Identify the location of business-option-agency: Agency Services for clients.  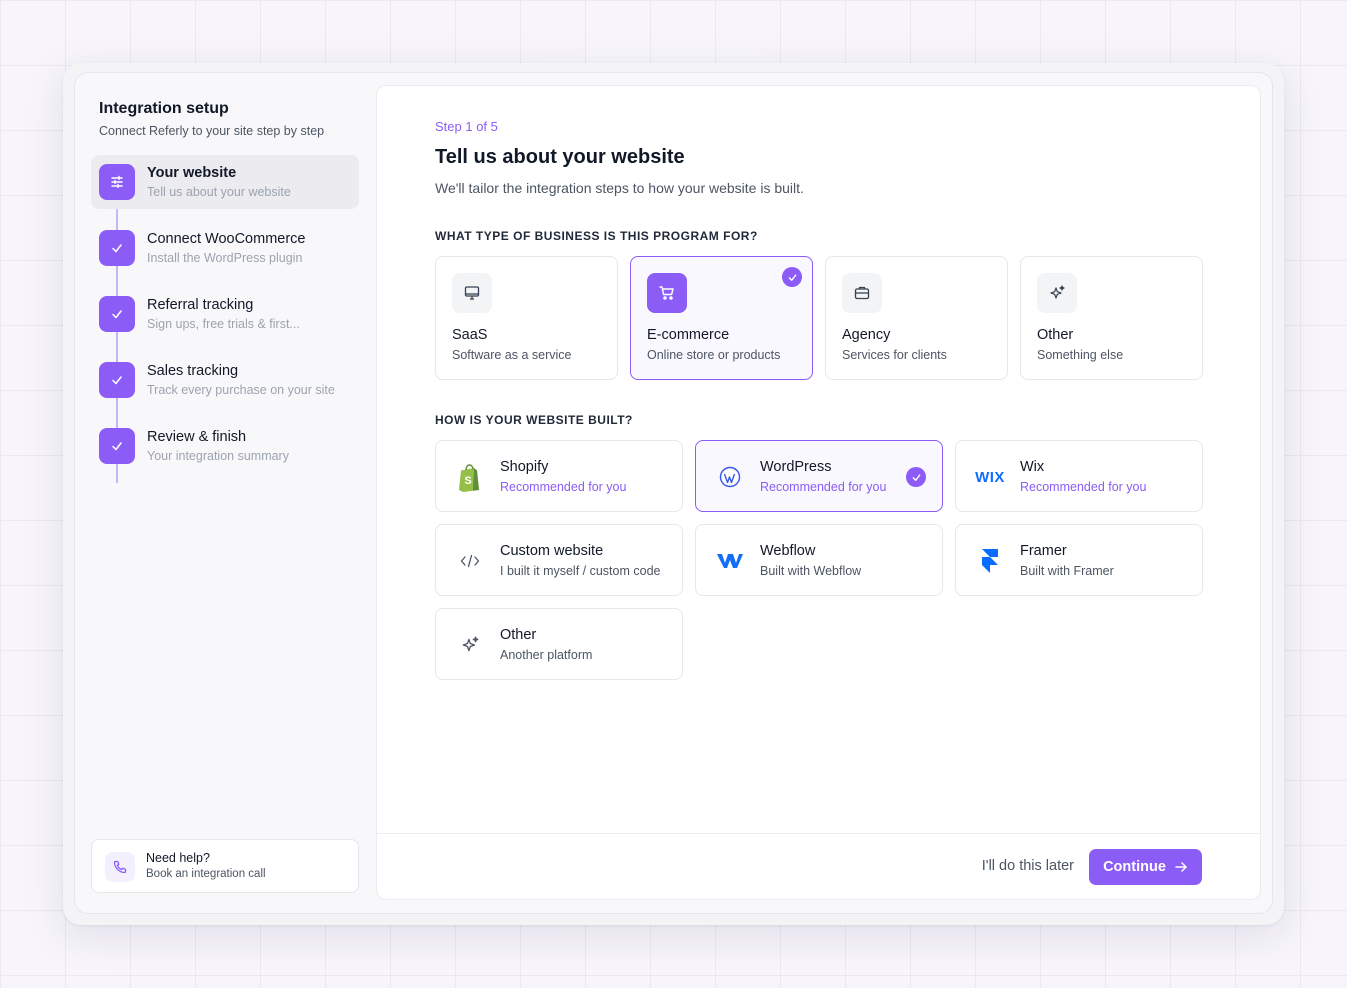
(916, 318).